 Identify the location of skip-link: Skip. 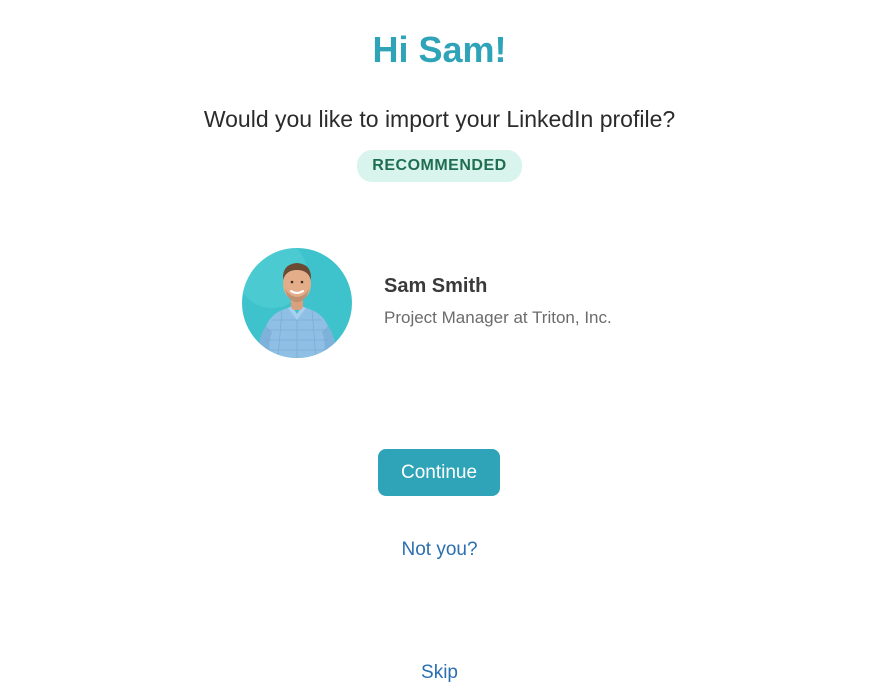
(439, 672).